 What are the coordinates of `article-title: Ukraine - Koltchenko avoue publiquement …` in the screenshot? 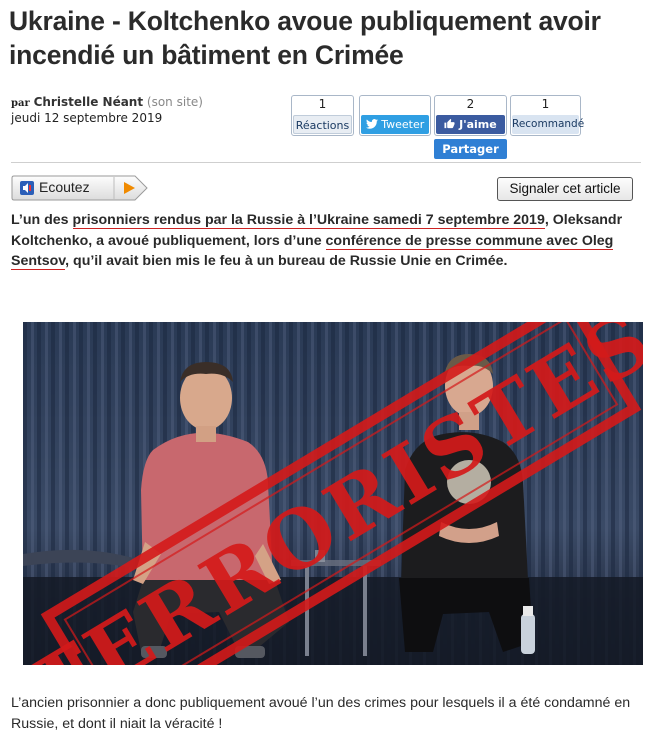 It's located at (305, 38).